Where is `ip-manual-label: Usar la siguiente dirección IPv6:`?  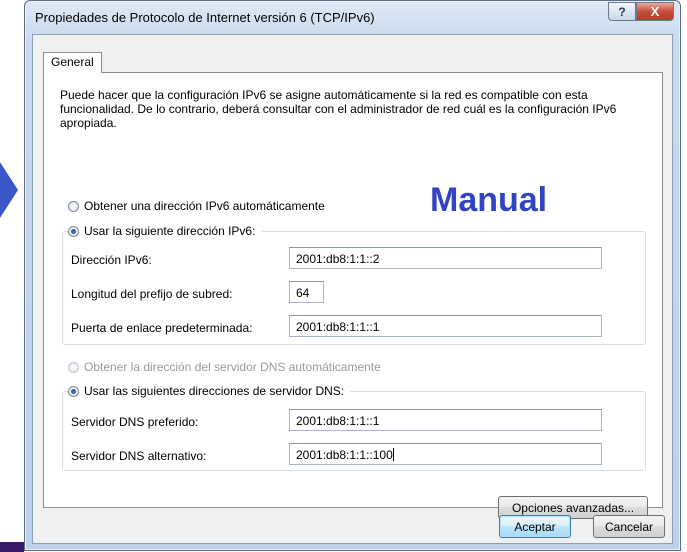 ip-manual-label: Usar la siguiente dirección IPv6: is located at coordinates (170, 231).